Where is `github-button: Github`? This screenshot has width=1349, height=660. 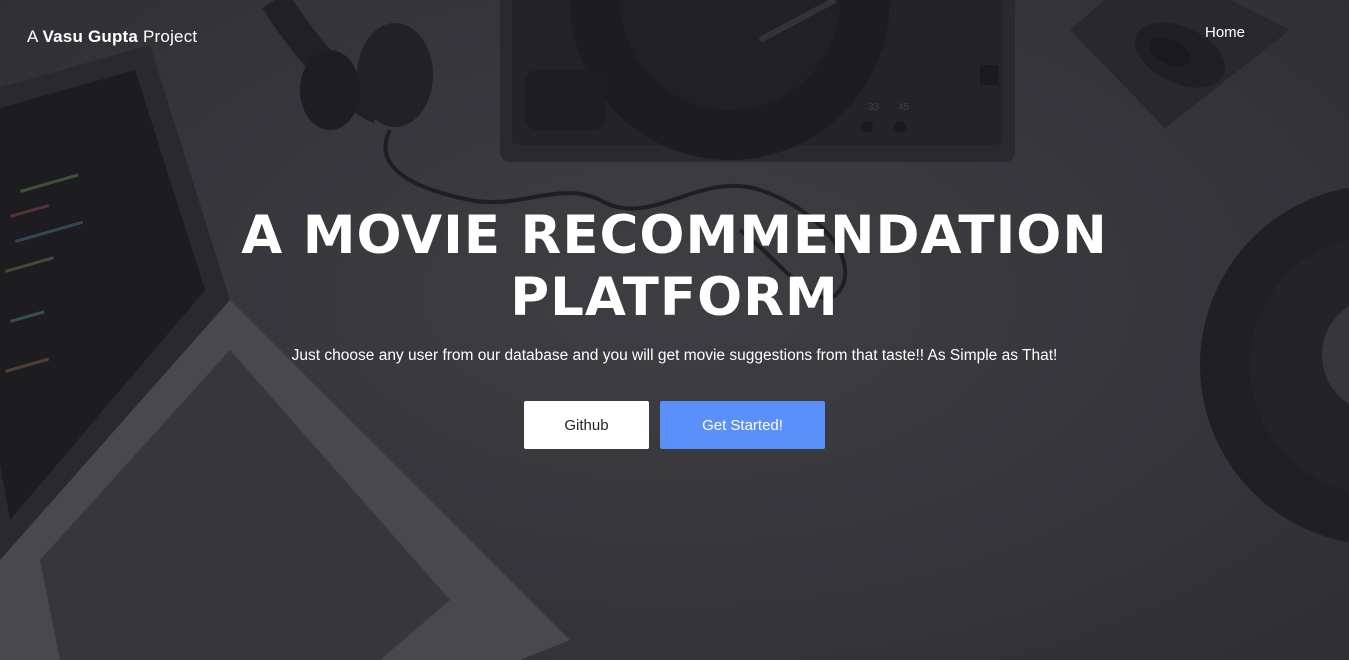 github-button: Github is located at coordinates (586, 425).